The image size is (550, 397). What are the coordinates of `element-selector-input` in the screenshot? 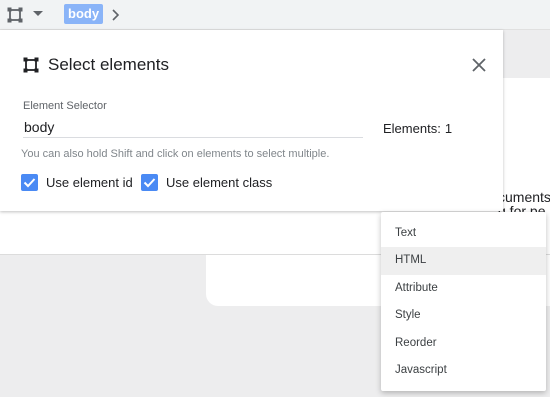 It's located at (193, 127).